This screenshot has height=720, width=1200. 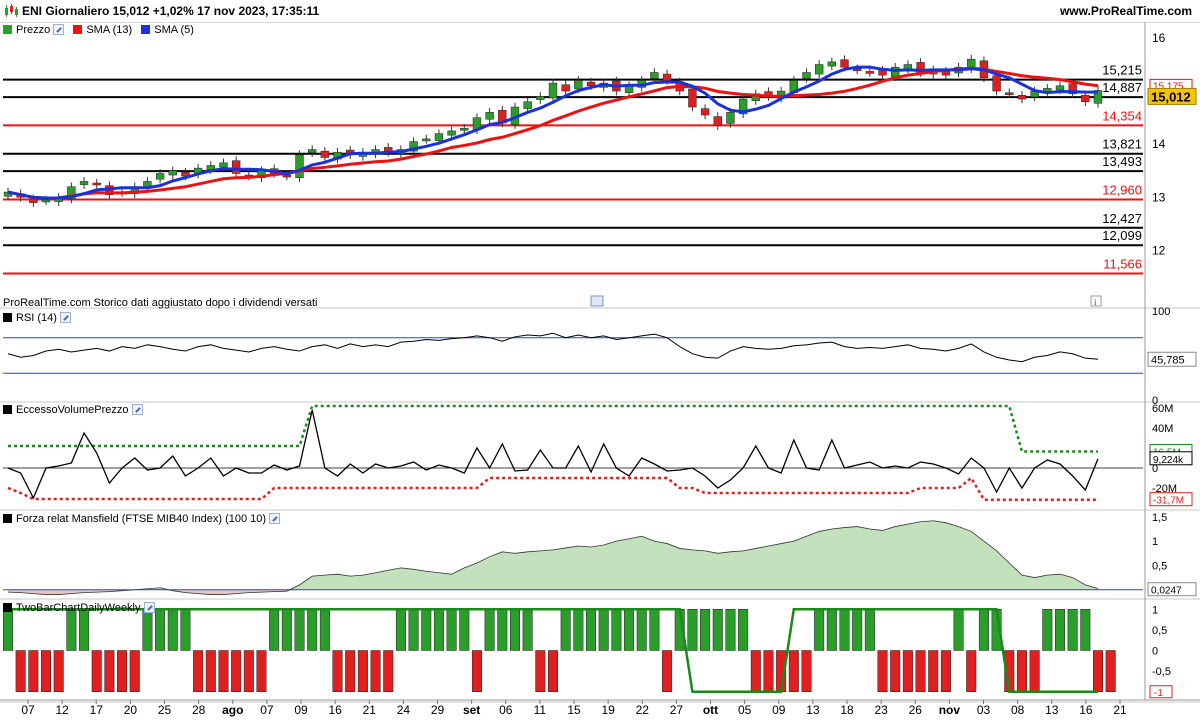 I want to click on twobar-legend: TwoBarChartDailyWeekly, so click(x=79, y=608).